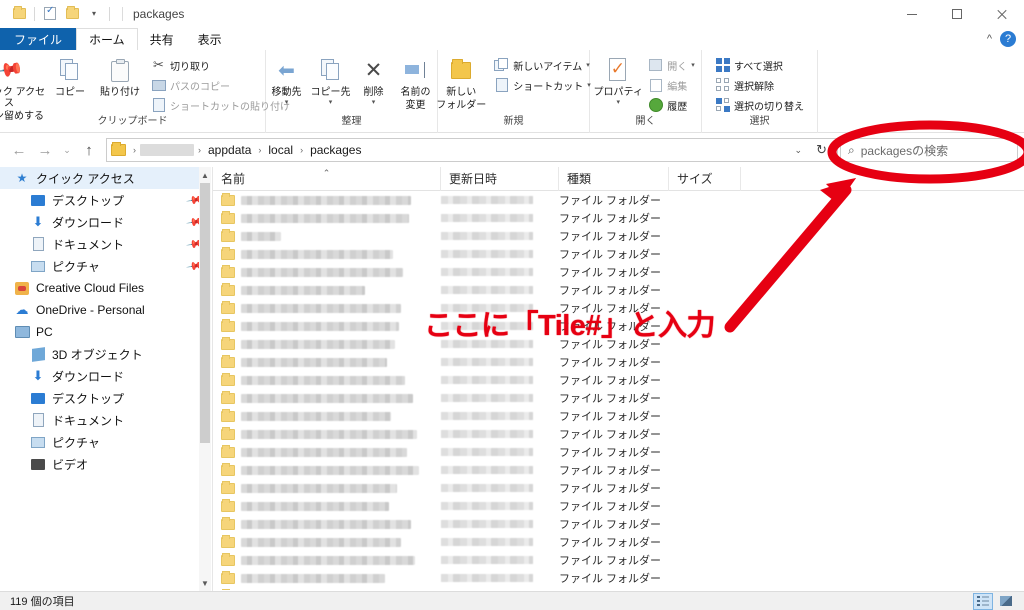 This screenshot has height=610, width=1024. Describe the element at coordinates (23, 87) in the screenshot. I see `pin-to-quick-access-button: 📌 クイック アクセス にピン留めする` at that location.